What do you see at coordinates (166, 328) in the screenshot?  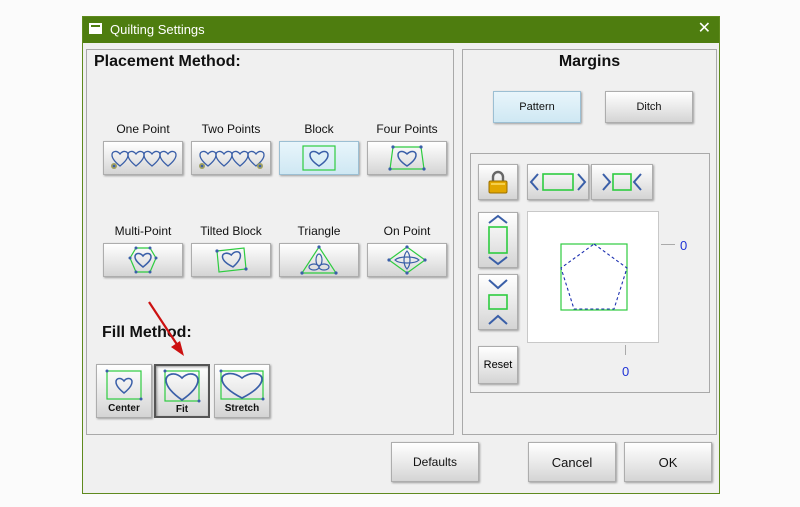 I see `annotation-arrow-icon` at bounding box center [166, 328].